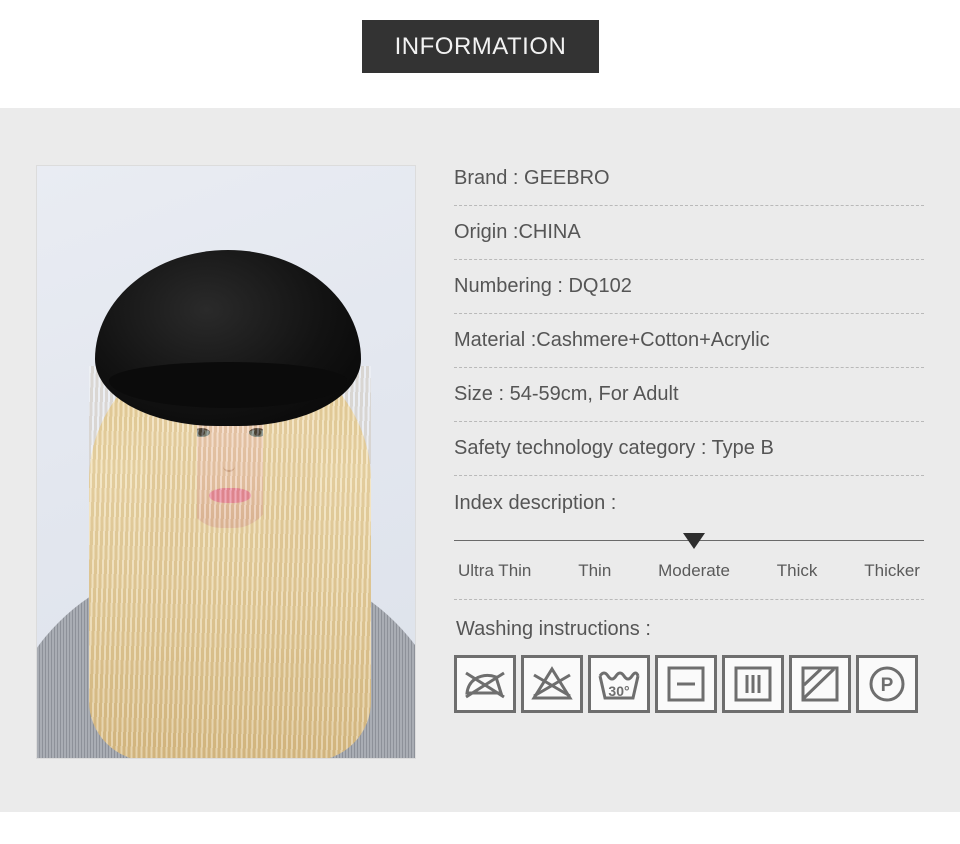  I want to click on svg-text: 30°, so click(618, 691).